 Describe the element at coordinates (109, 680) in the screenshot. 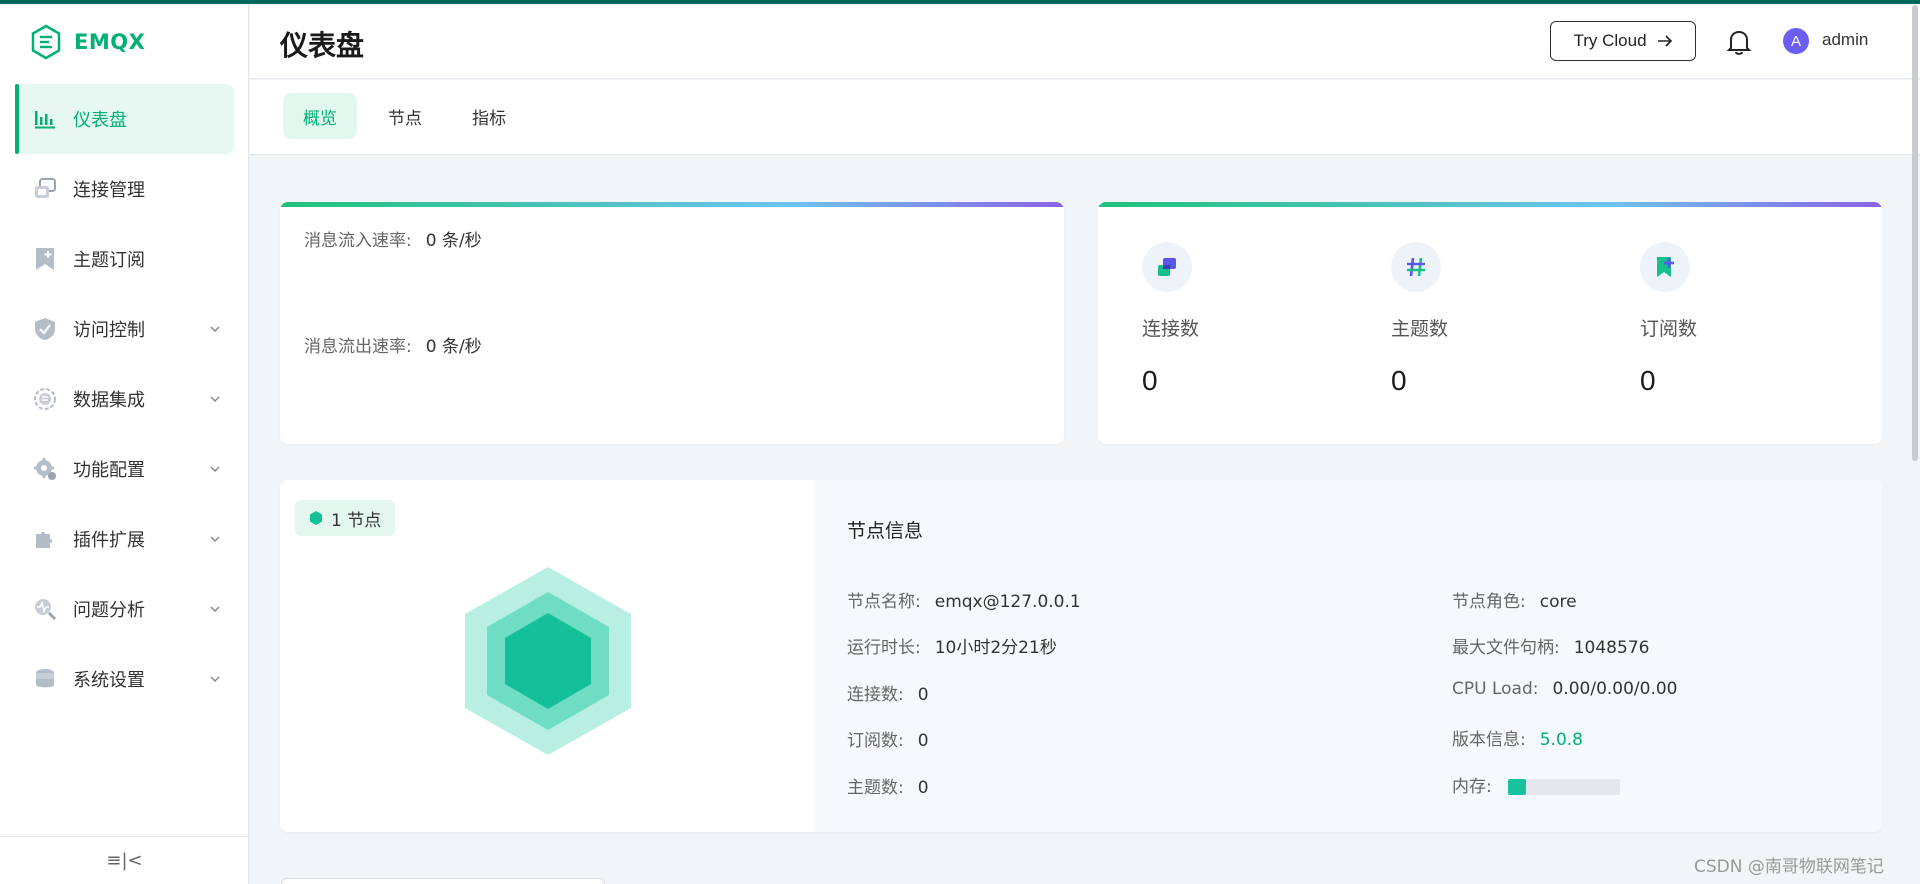

I see `sidebar-item-label: 系统设置` at that location.